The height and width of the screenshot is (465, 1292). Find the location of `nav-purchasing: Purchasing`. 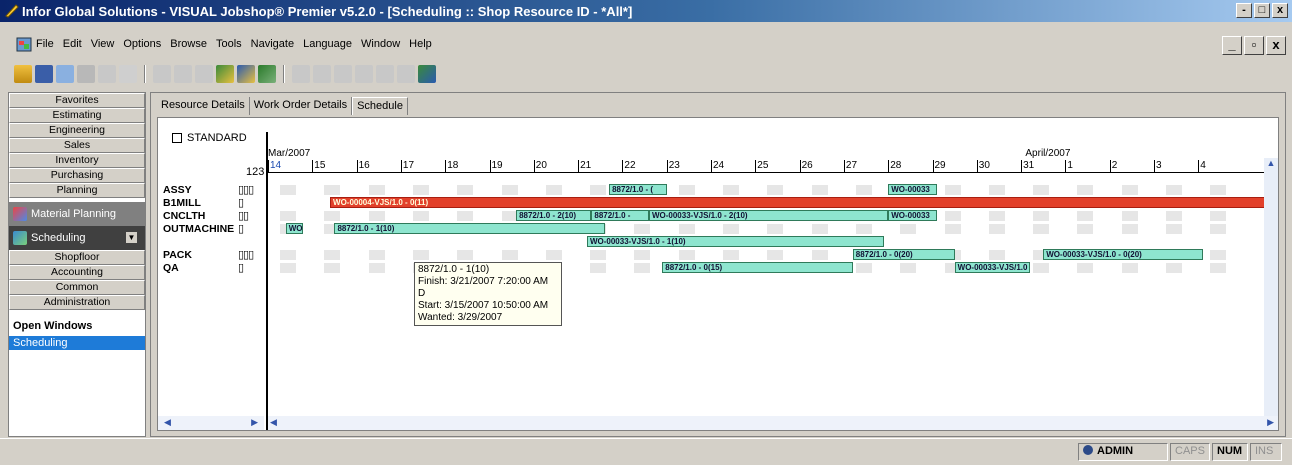

nav-purchasing: Purchasing is located at coordinates (77, 175).